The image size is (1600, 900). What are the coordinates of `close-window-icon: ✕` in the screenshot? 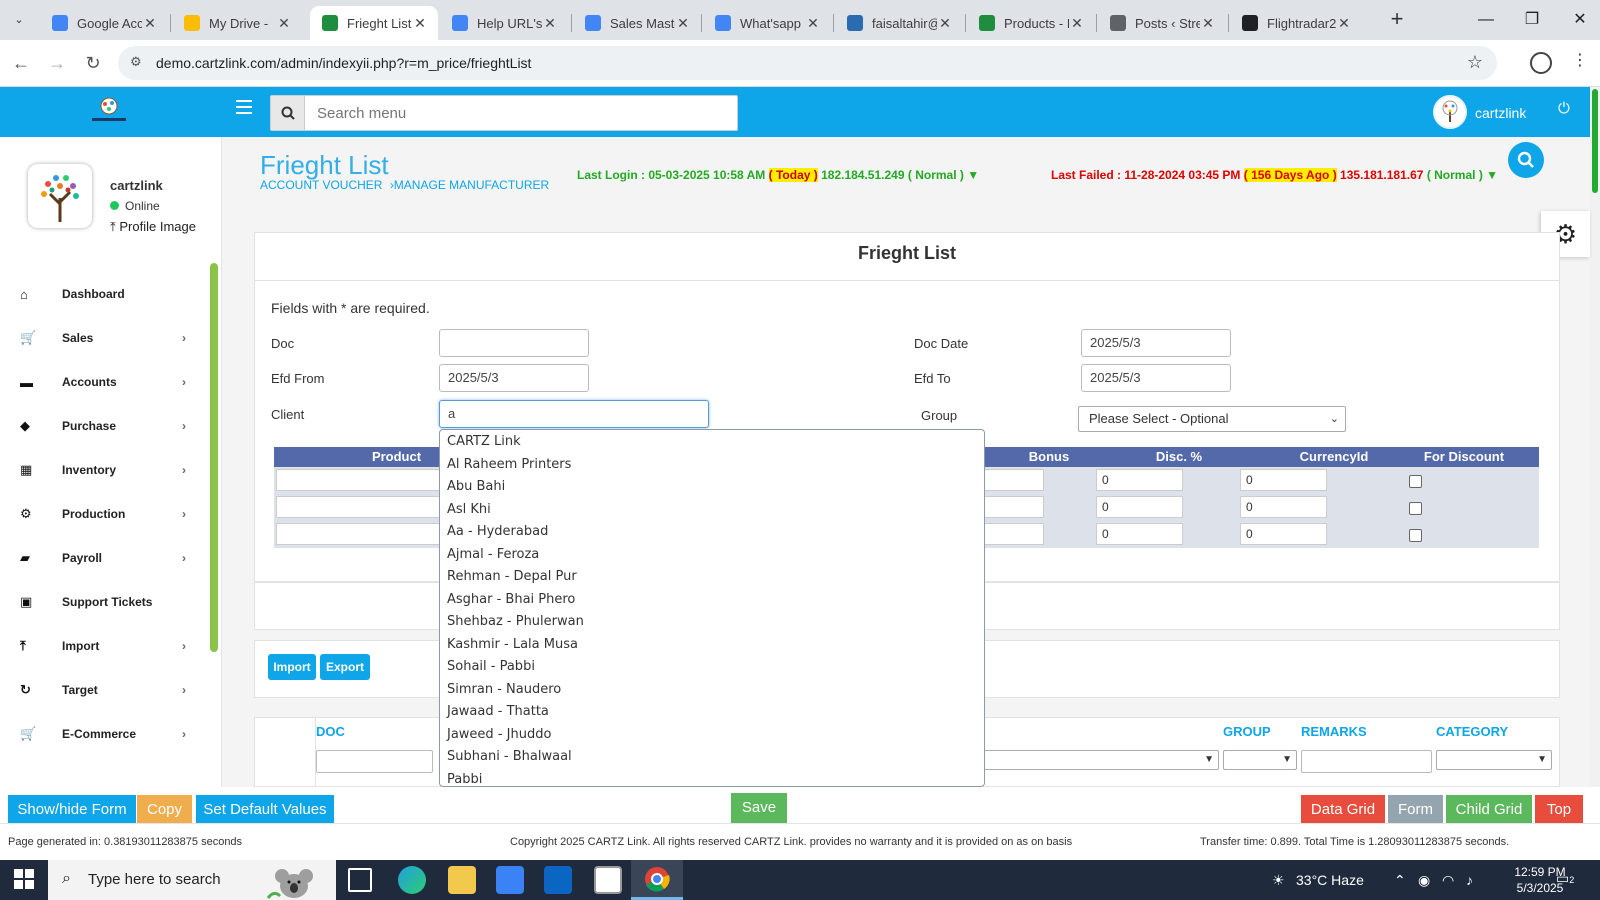 It's located at (1580, 20).